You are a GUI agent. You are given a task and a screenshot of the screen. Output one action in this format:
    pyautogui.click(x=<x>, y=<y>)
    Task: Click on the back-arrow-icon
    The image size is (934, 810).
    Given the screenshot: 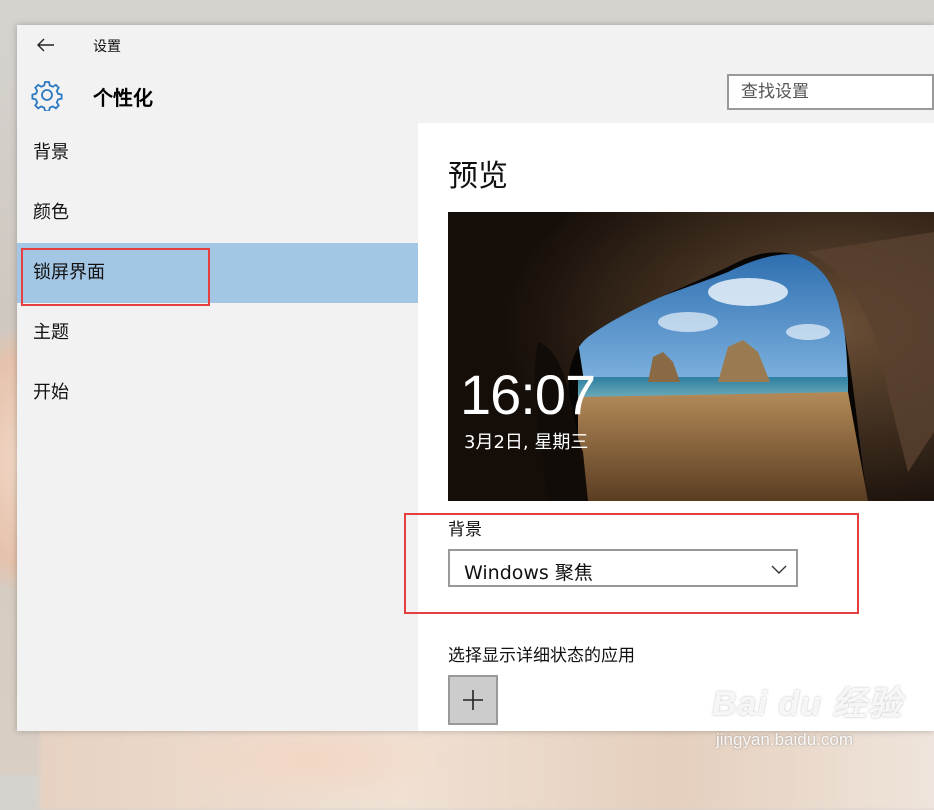 What is the action you would take?
    pyautogui.click(x=45, y=45)
    